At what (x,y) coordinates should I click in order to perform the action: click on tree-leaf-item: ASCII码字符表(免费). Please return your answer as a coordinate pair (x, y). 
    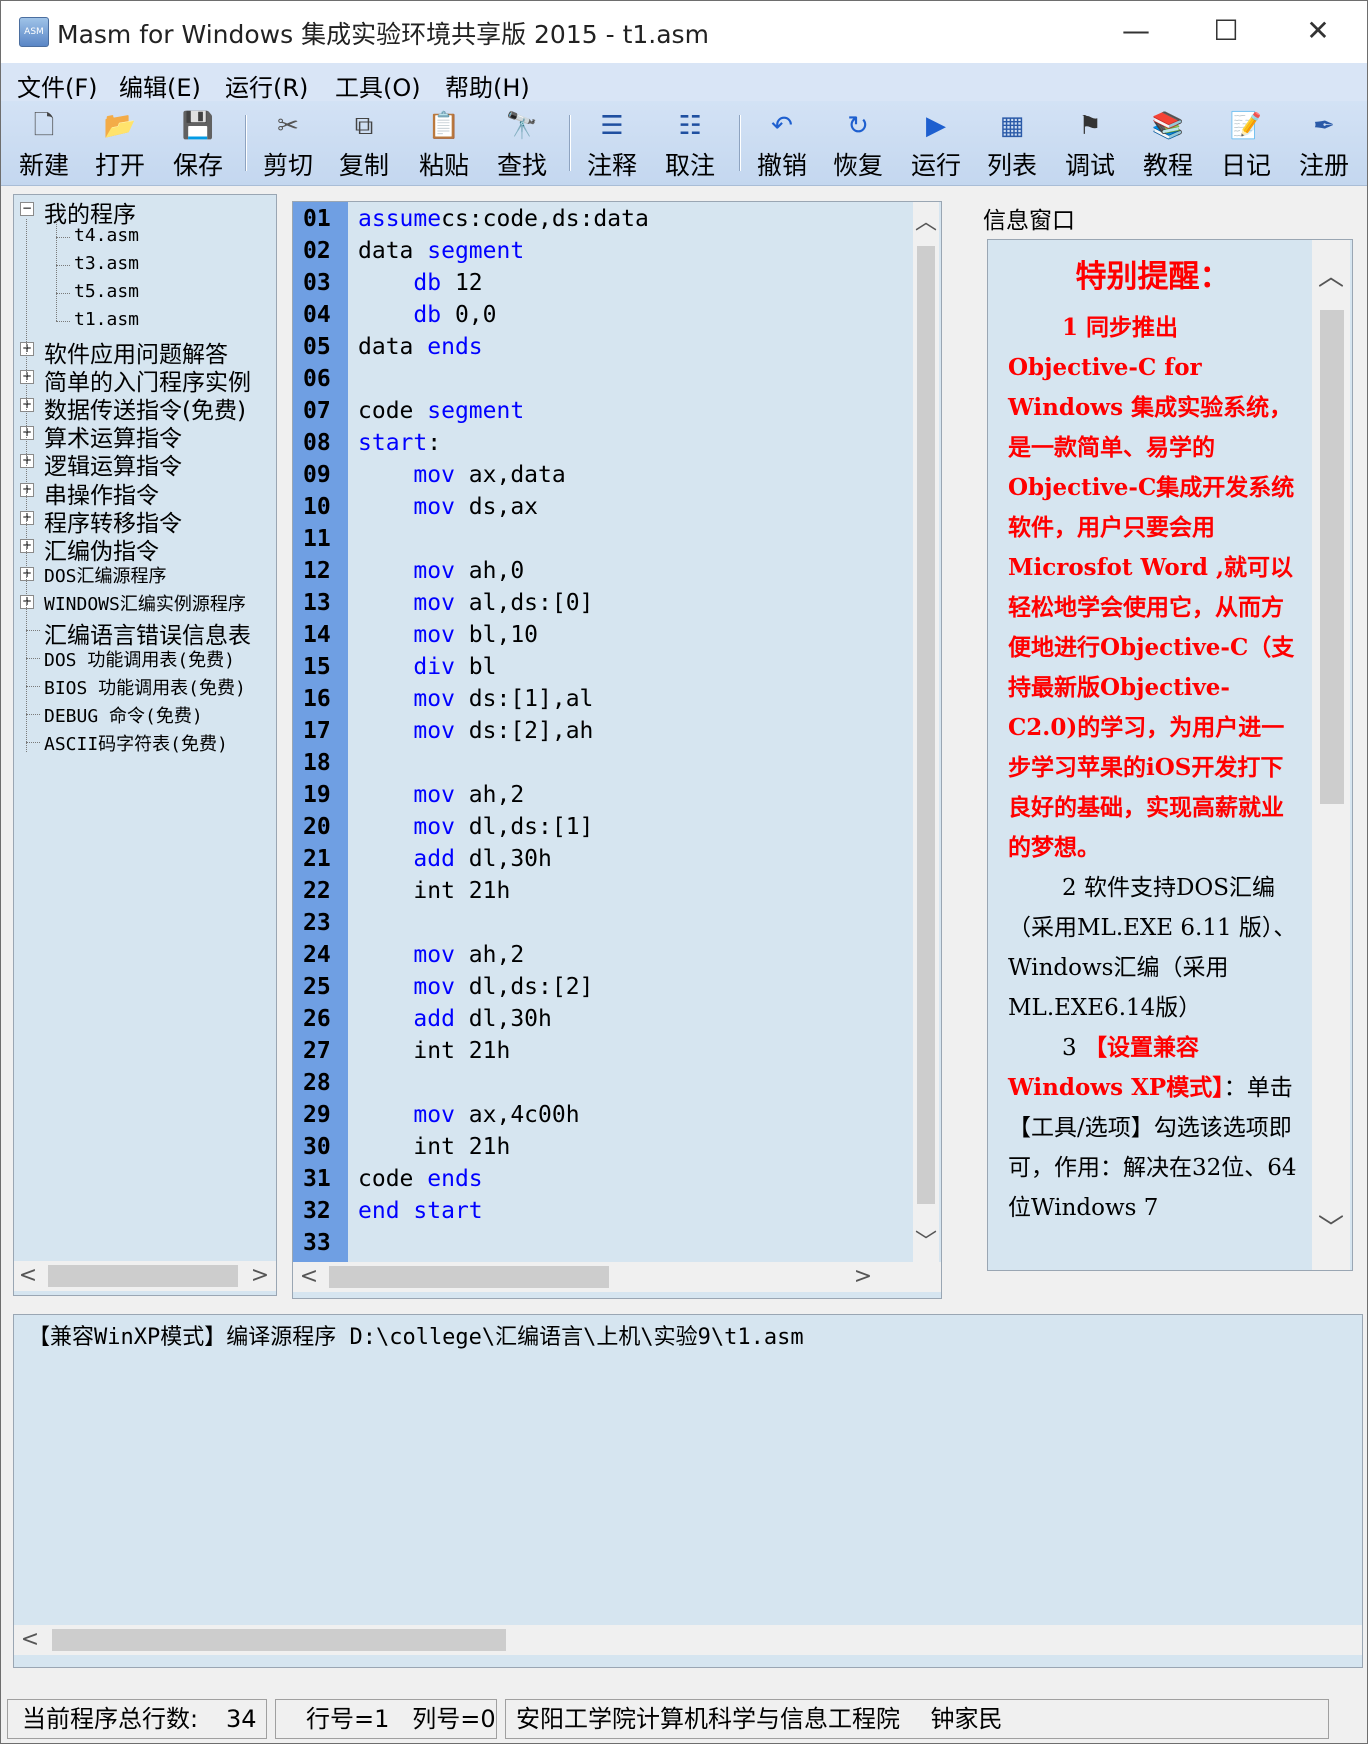
    Looking at the image, I should click on (145, 742).